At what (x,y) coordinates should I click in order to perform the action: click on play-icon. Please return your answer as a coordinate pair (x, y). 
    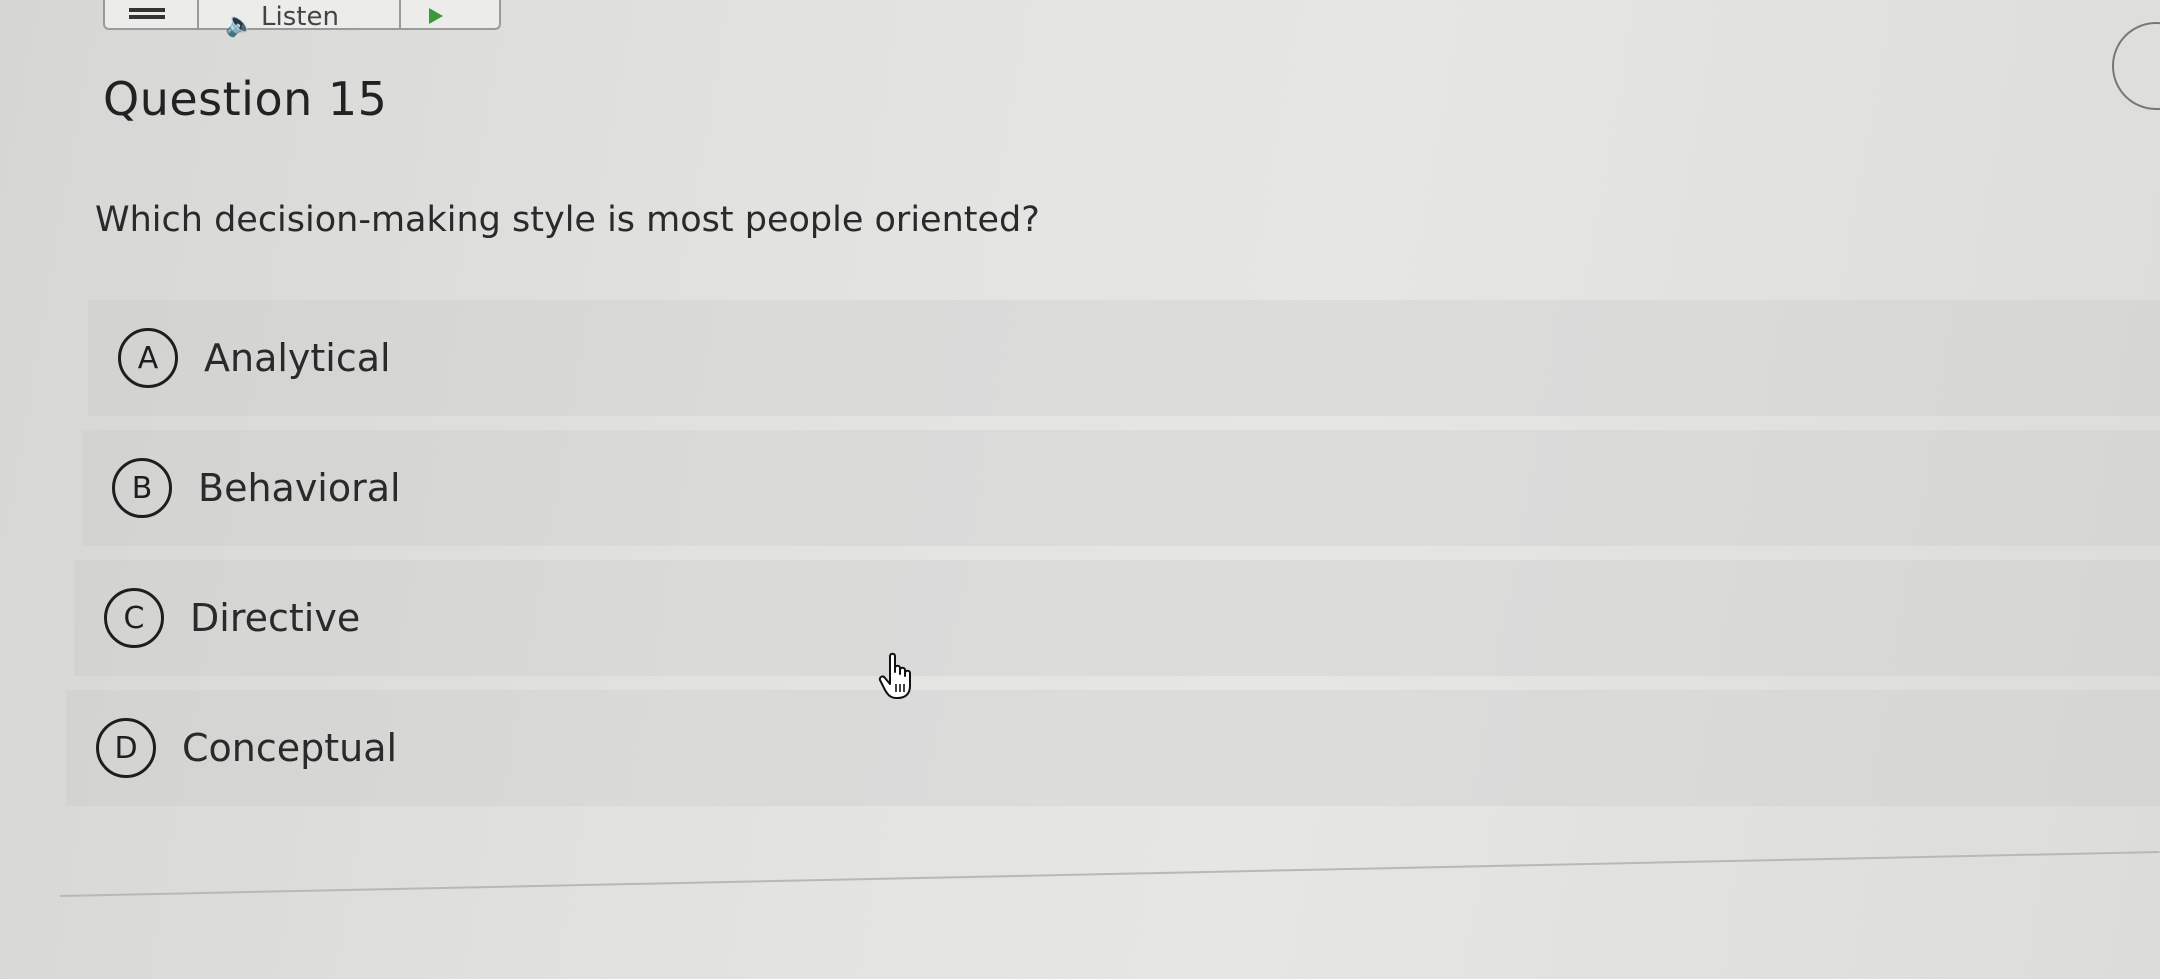
    Looking at the image, I should click on (436, 16).